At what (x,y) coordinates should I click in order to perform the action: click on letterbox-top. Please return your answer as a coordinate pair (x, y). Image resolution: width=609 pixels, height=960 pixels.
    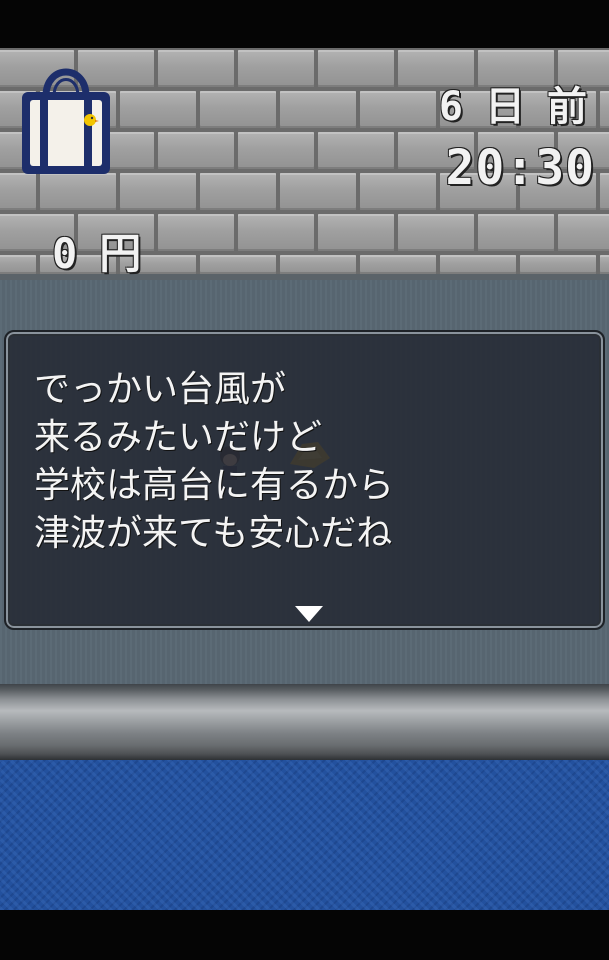
    Looking at the image, I should click on (304, 24).